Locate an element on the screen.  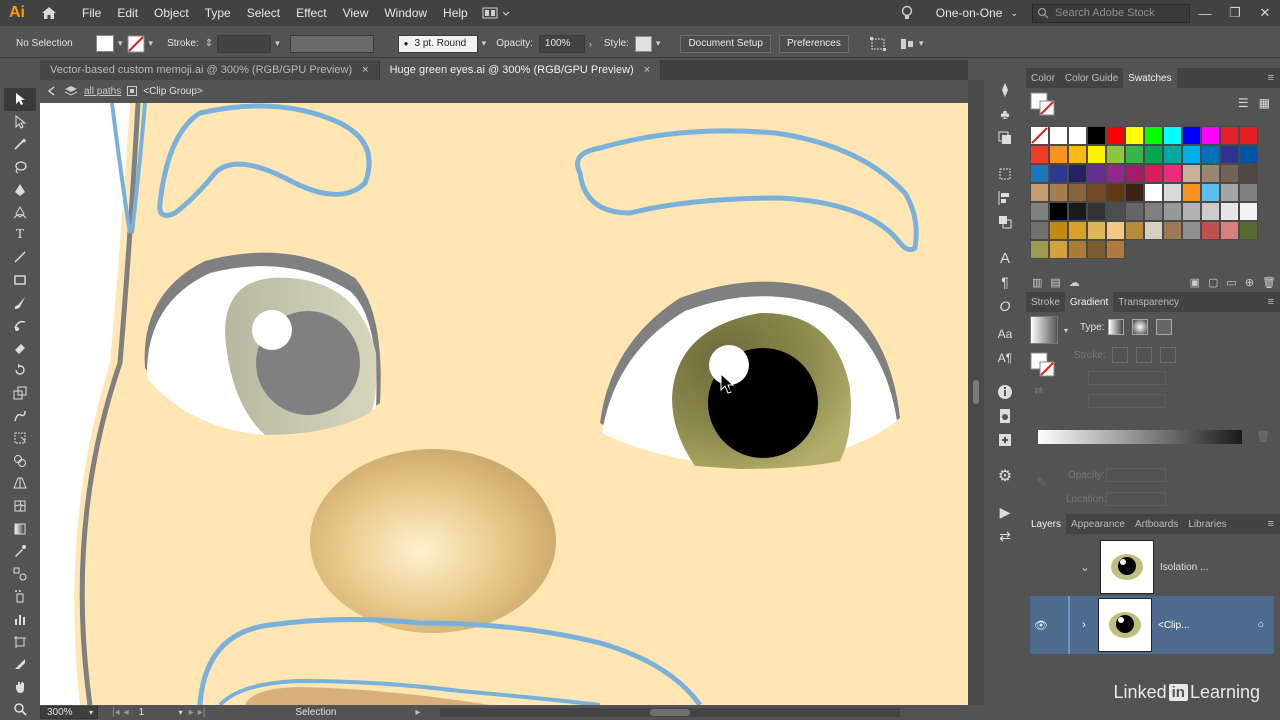
linear-gradient-icon is located at coordinates (1116, 327).